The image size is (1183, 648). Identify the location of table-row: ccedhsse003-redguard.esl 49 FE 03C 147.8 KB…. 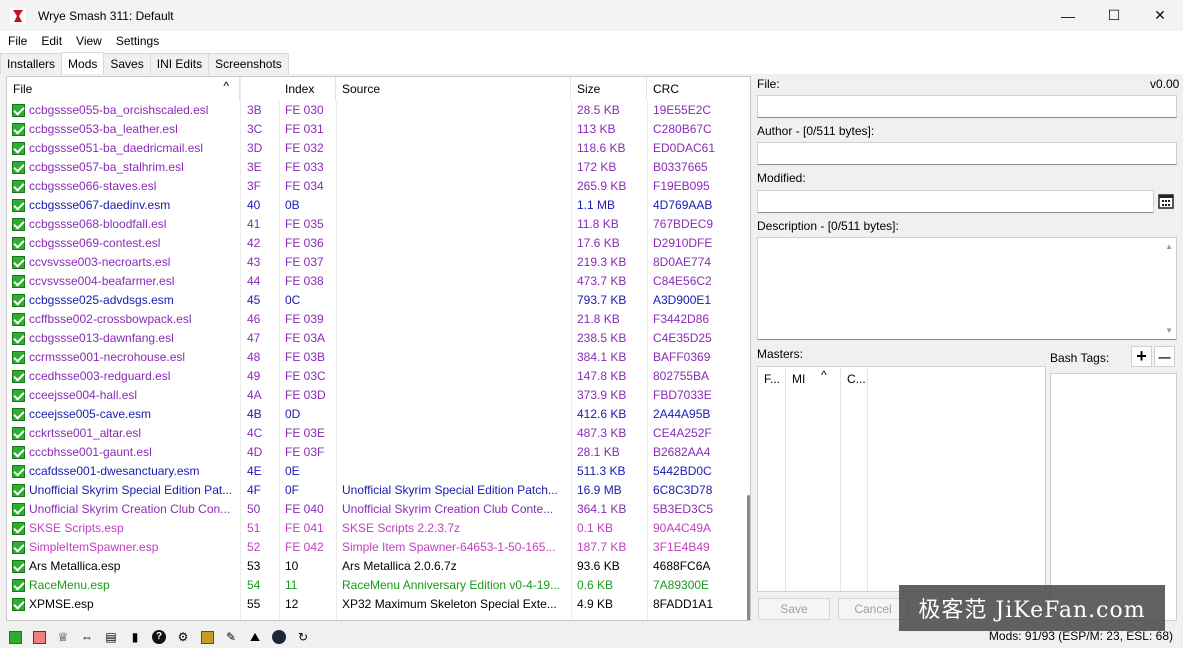
(378, 376).